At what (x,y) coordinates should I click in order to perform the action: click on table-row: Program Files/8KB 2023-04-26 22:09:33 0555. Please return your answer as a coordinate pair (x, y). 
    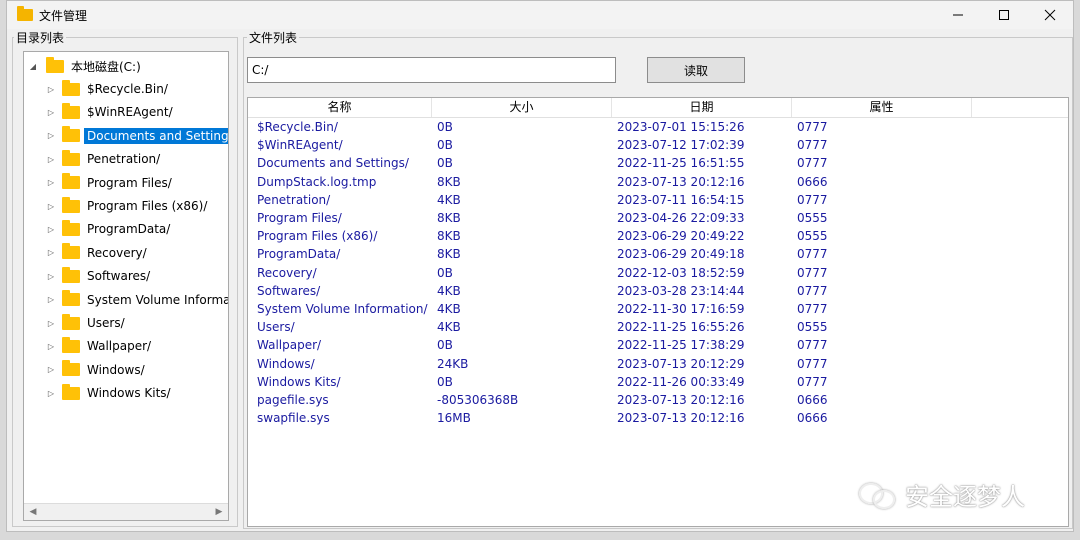
    Looking at the image, I should click on (658, 218).